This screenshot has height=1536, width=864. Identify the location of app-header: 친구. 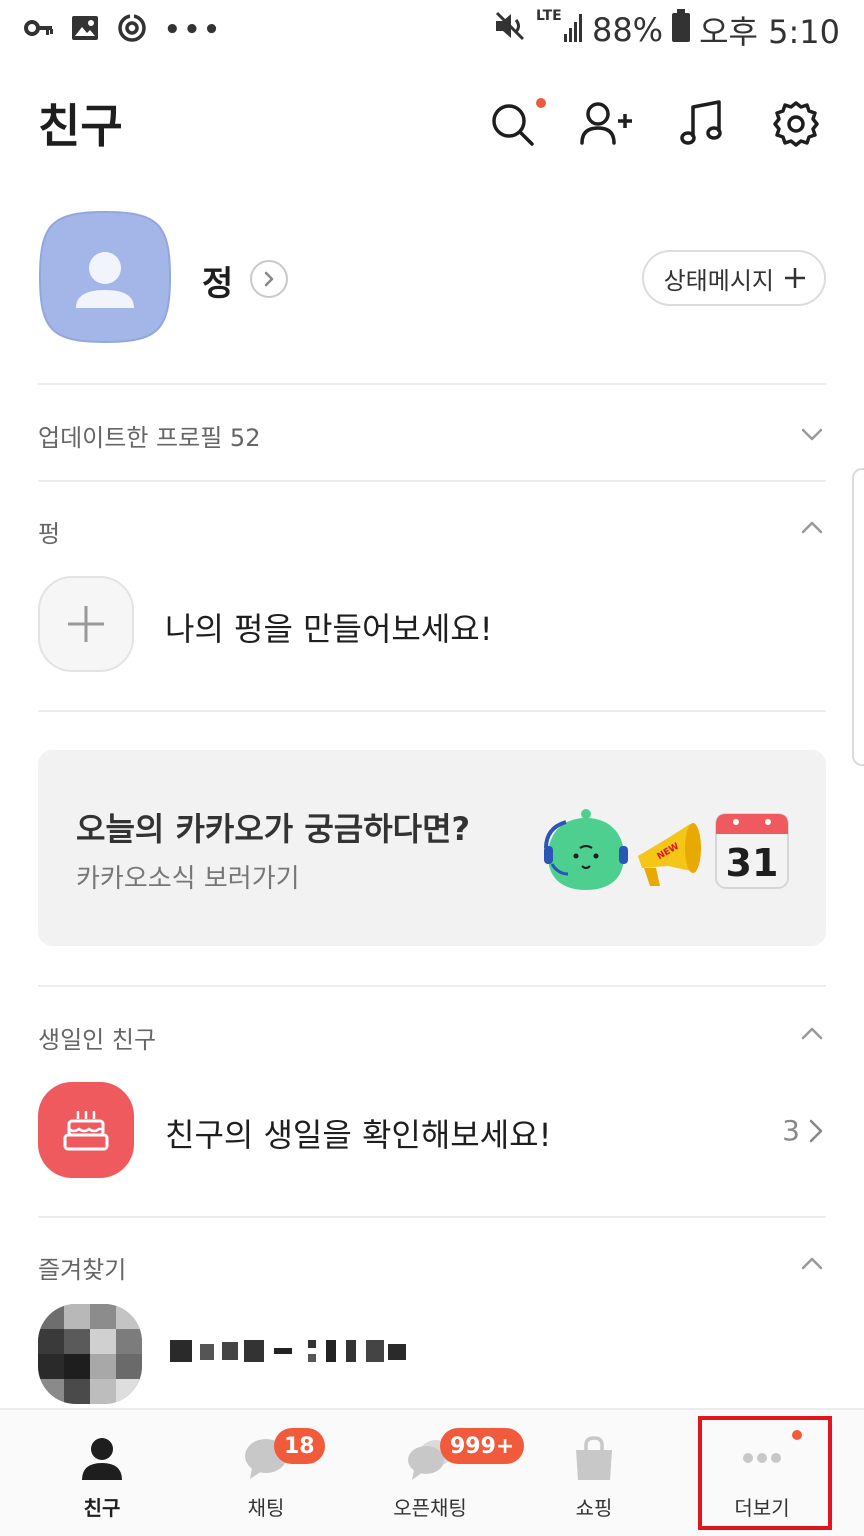
(432, 128).